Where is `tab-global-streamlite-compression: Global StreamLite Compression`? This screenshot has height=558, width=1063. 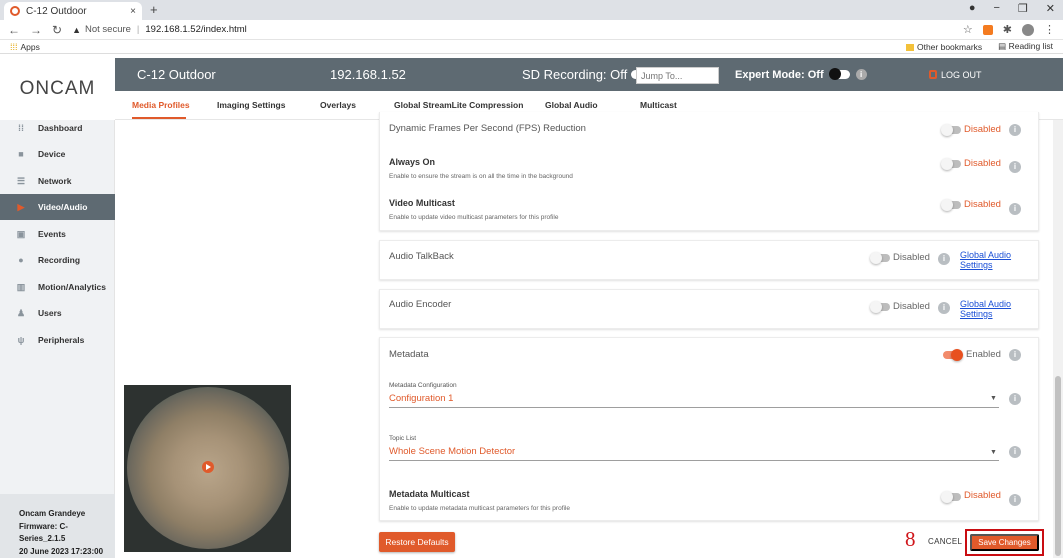 tab-global-streamlite-compression: Global StreamLite Compression is located at coordinates (458, 105).